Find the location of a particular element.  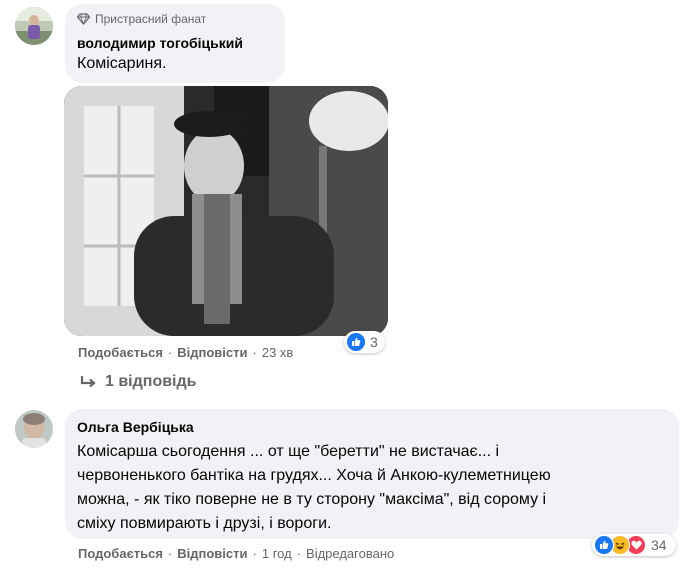

top-fan-badge: Пристрасний фанат is located at coordinates (141, 19).